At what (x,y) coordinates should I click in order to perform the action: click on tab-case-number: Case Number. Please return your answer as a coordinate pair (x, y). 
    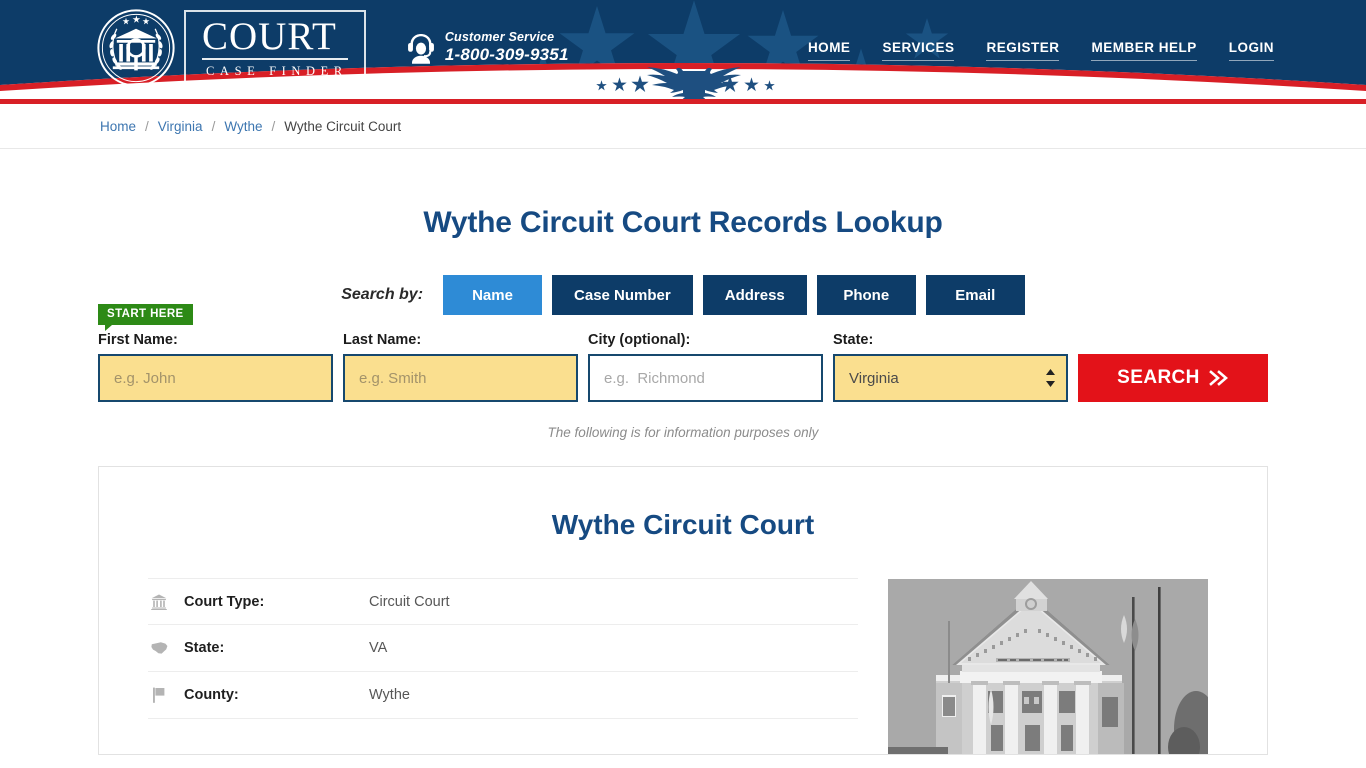
    Looking at the image, I should click on (622, 295).